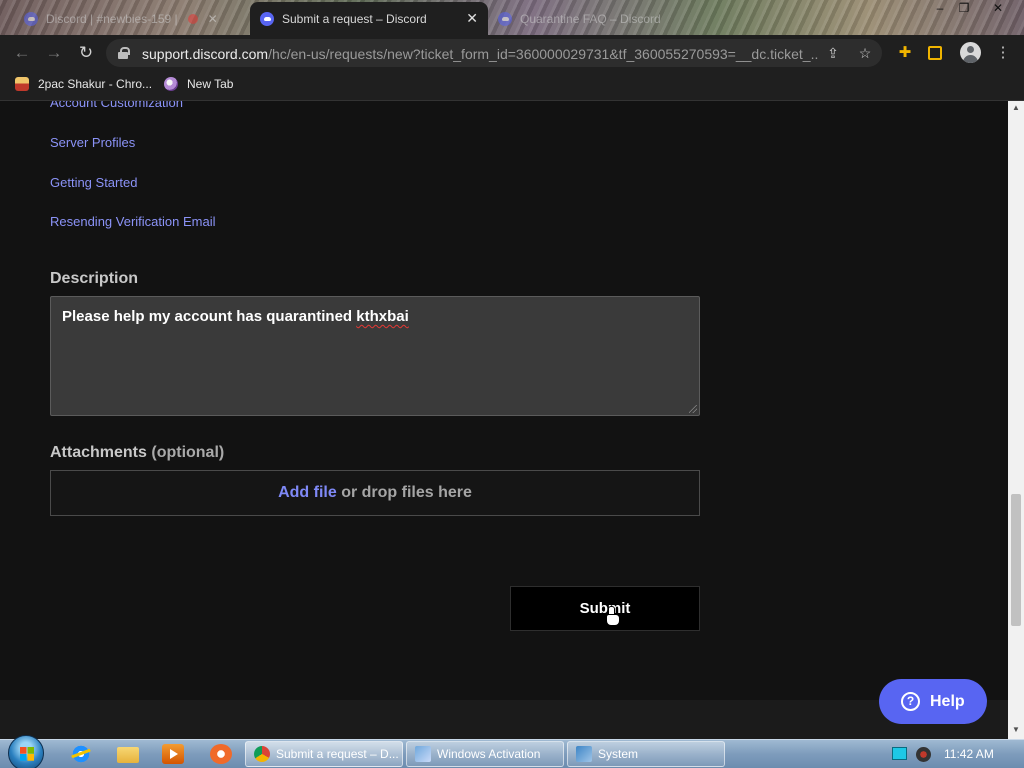 This screenshot has height=768, width=1024. What do you see at coordinates (93, 182) in the screenshot?
I see `link-getting-started: Getting Started` at bounding box center [93, 182].